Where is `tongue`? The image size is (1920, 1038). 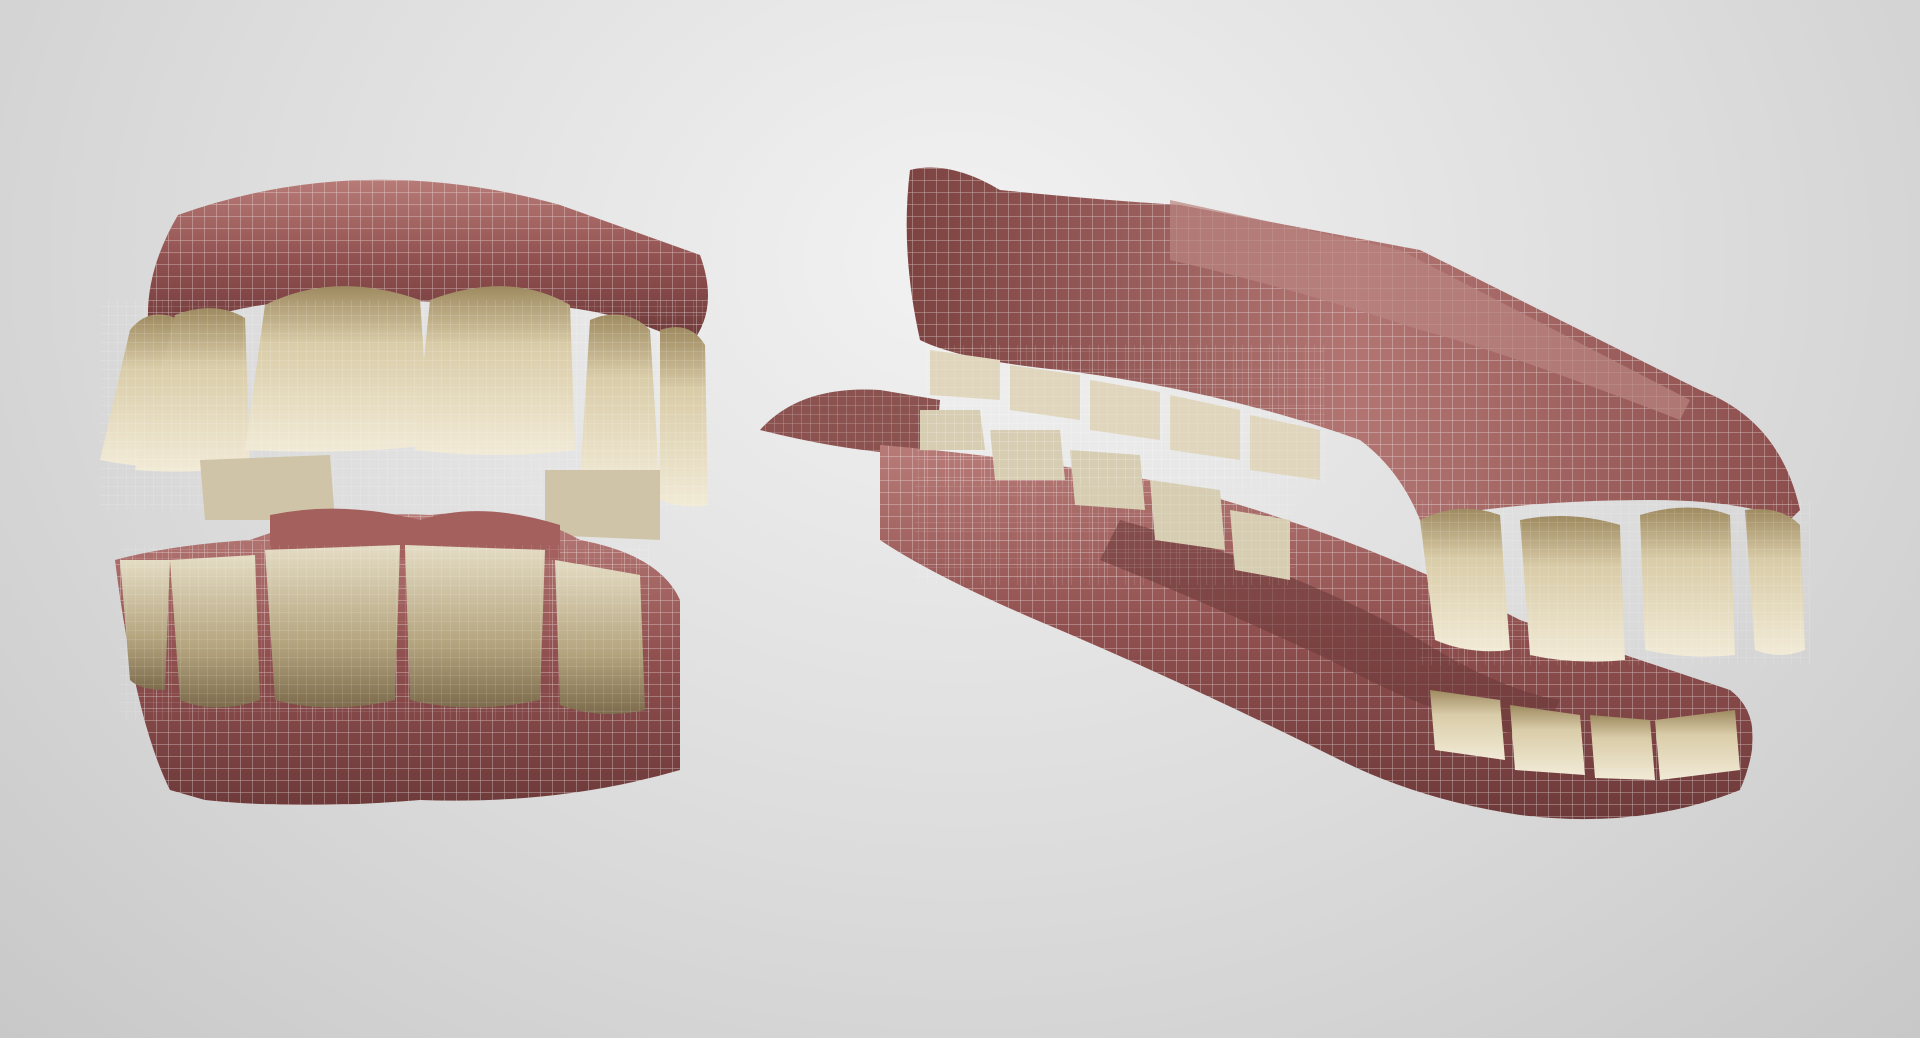
tongue is located at coordinates (850, 422).